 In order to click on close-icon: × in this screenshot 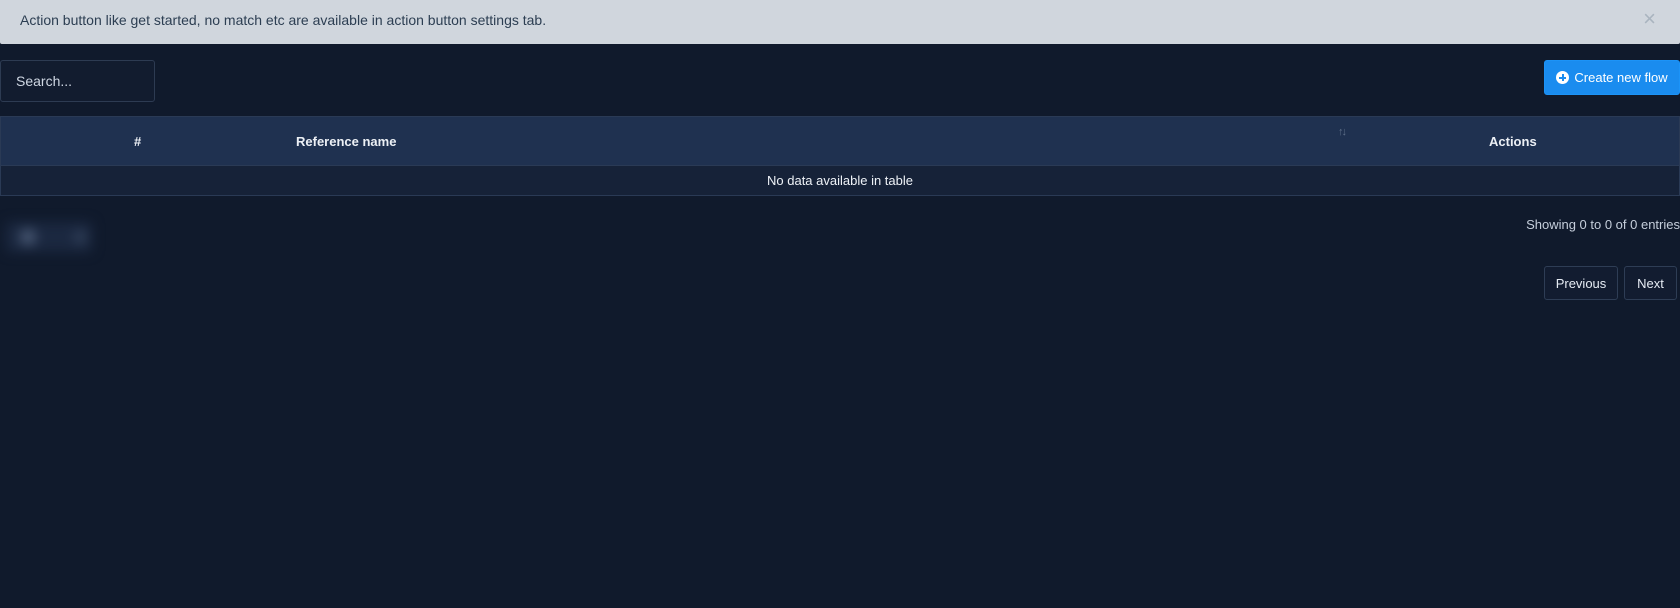, I will do `click(1649, 19)`.